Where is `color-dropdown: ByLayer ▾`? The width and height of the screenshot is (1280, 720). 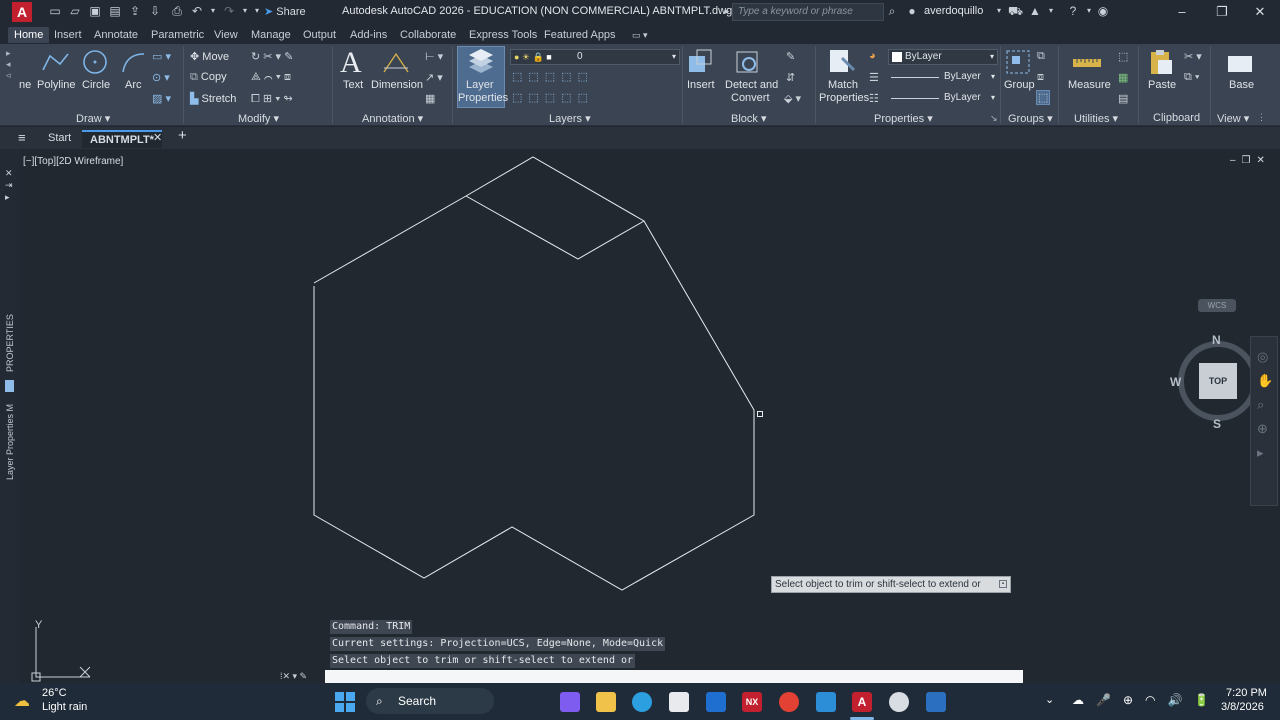
color-dropdown: ByLayer ▾ is located at coordinates (943, 57).